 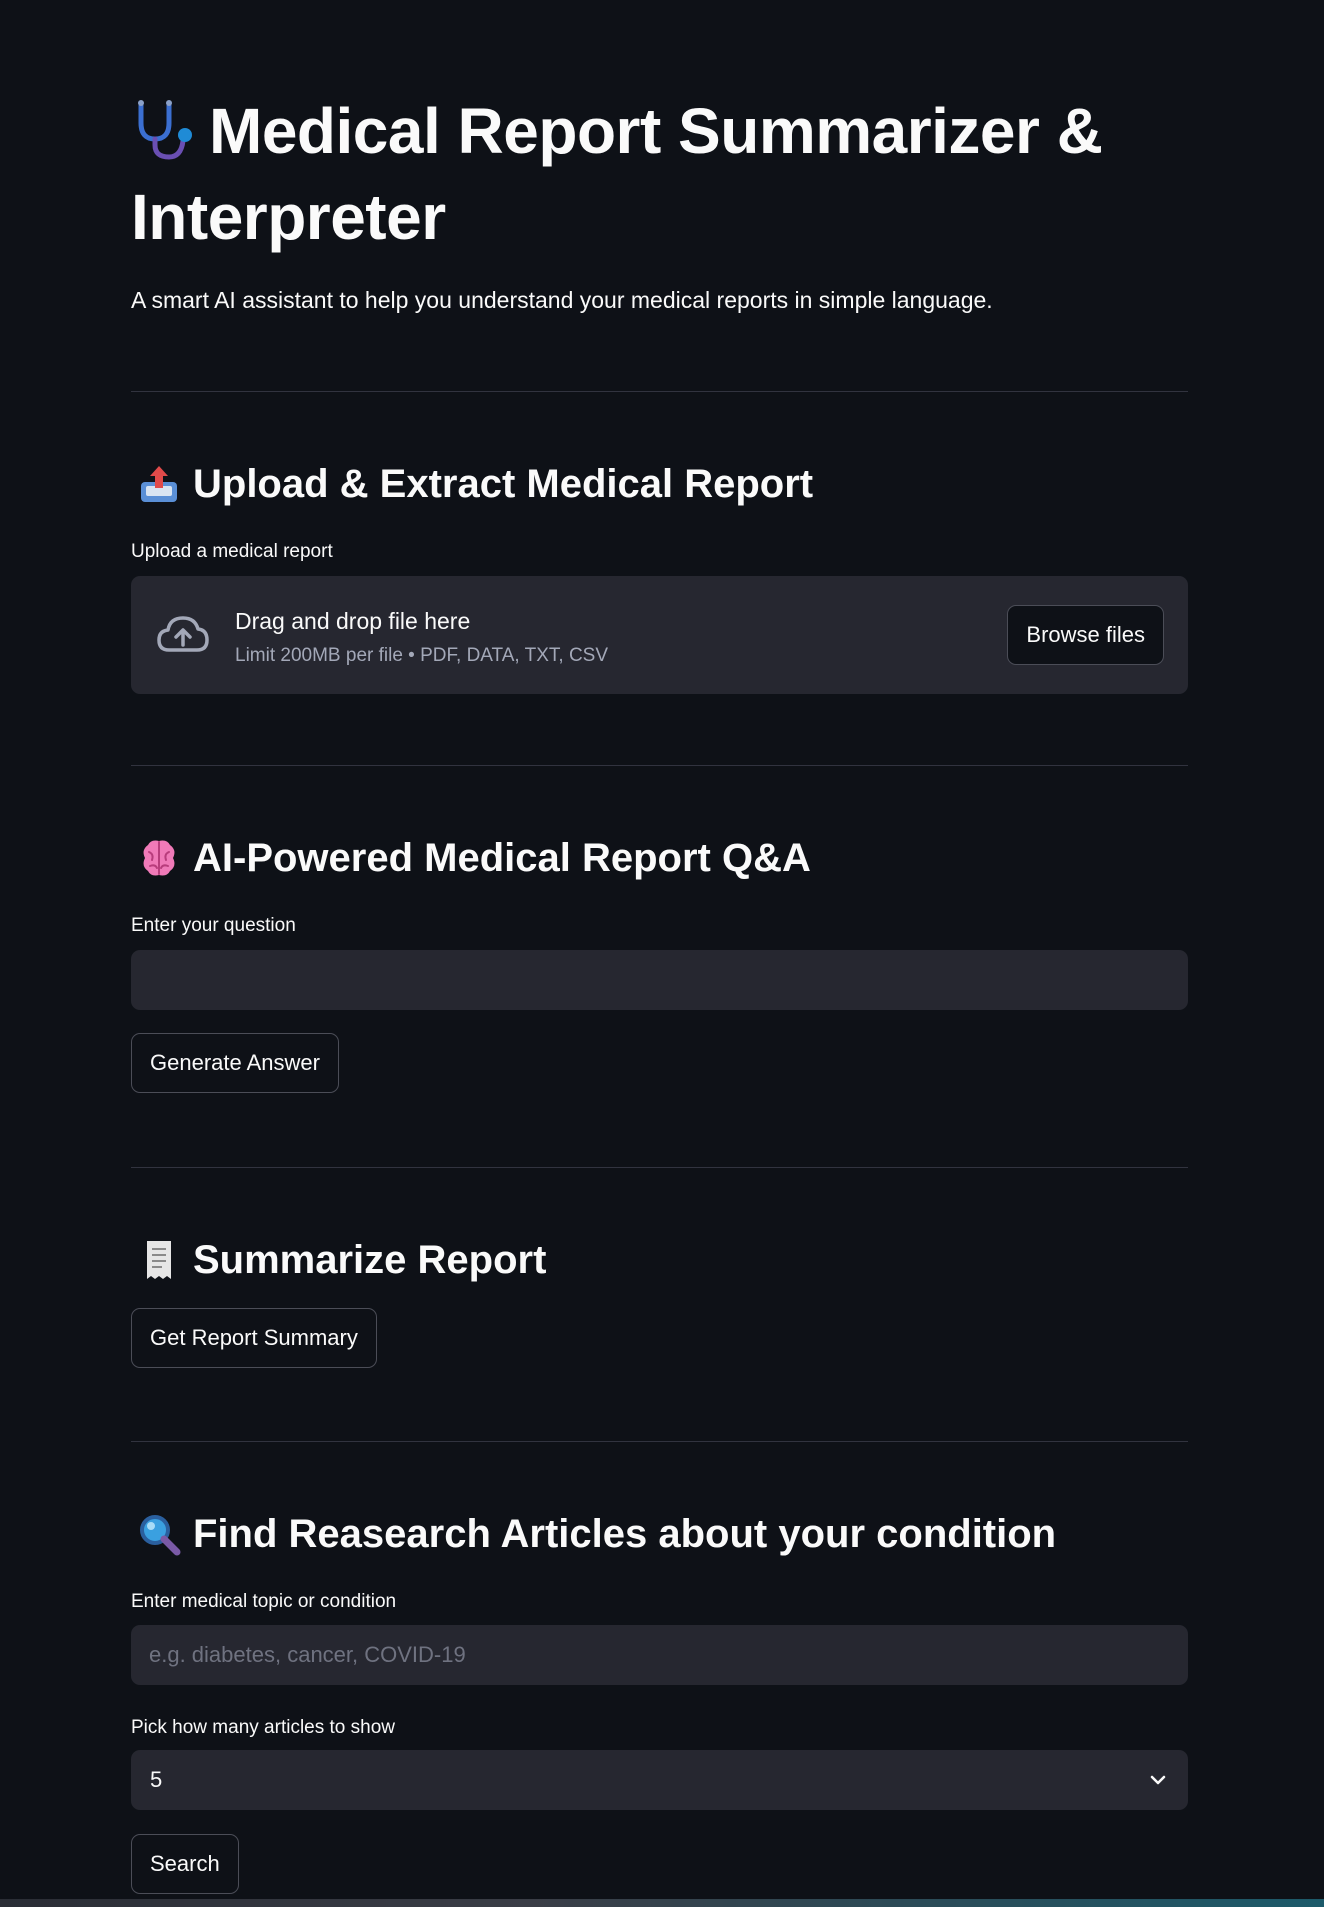 What do you see at coordinates (353, 621) in the screenshot?
I see `dropzone-title: Drag and drop file here` at bounding box center [353, 621].